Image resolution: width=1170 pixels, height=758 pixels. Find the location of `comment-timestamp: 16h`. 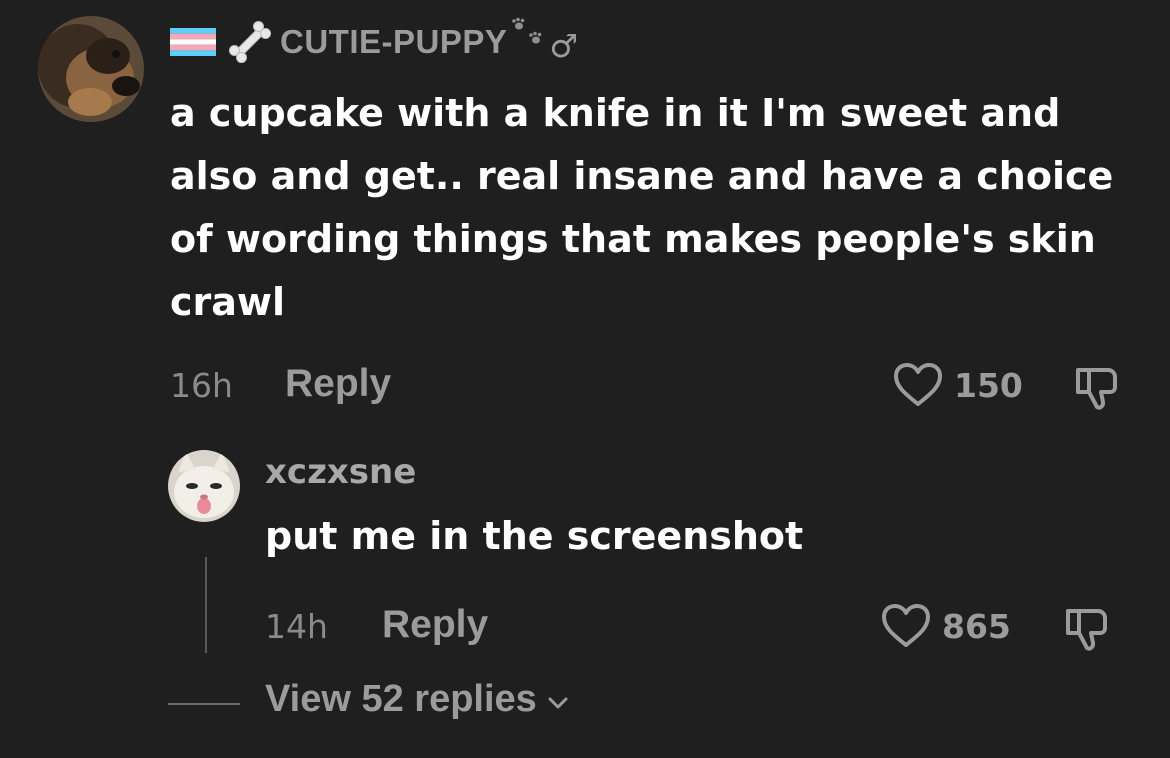

comment-timestamp: 16h is located at coordinates (201, 385).